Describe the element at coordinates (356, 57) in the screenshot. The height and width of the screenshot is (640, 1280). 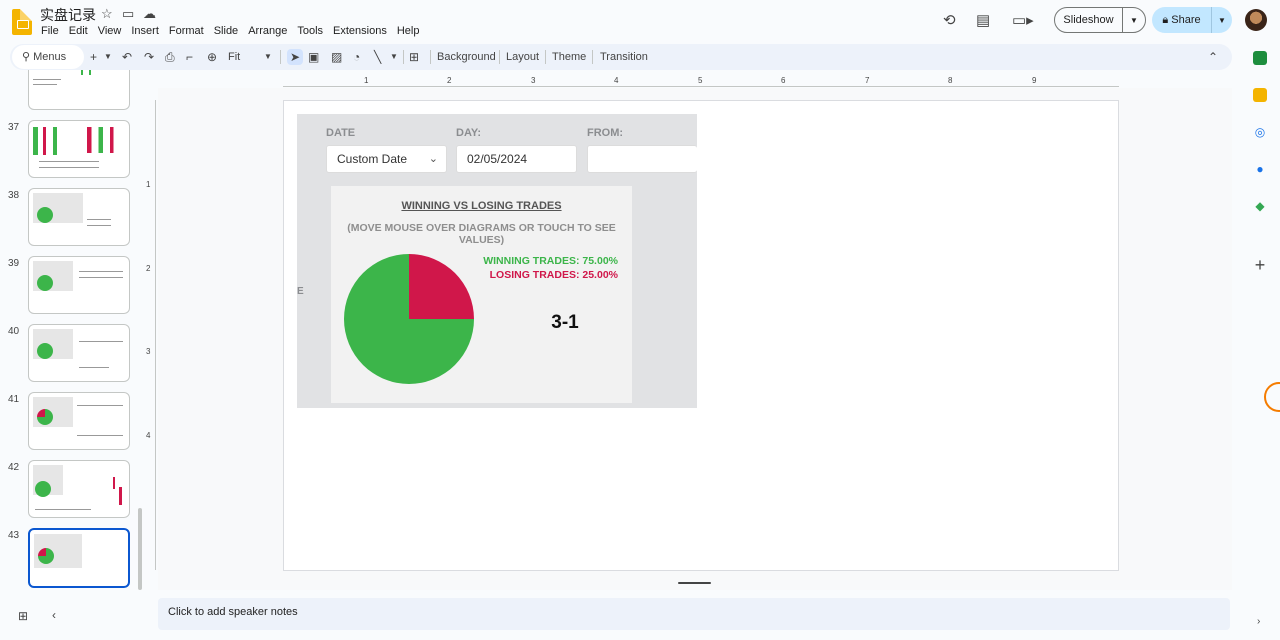
I see `shape-icon: ◔` at that location.